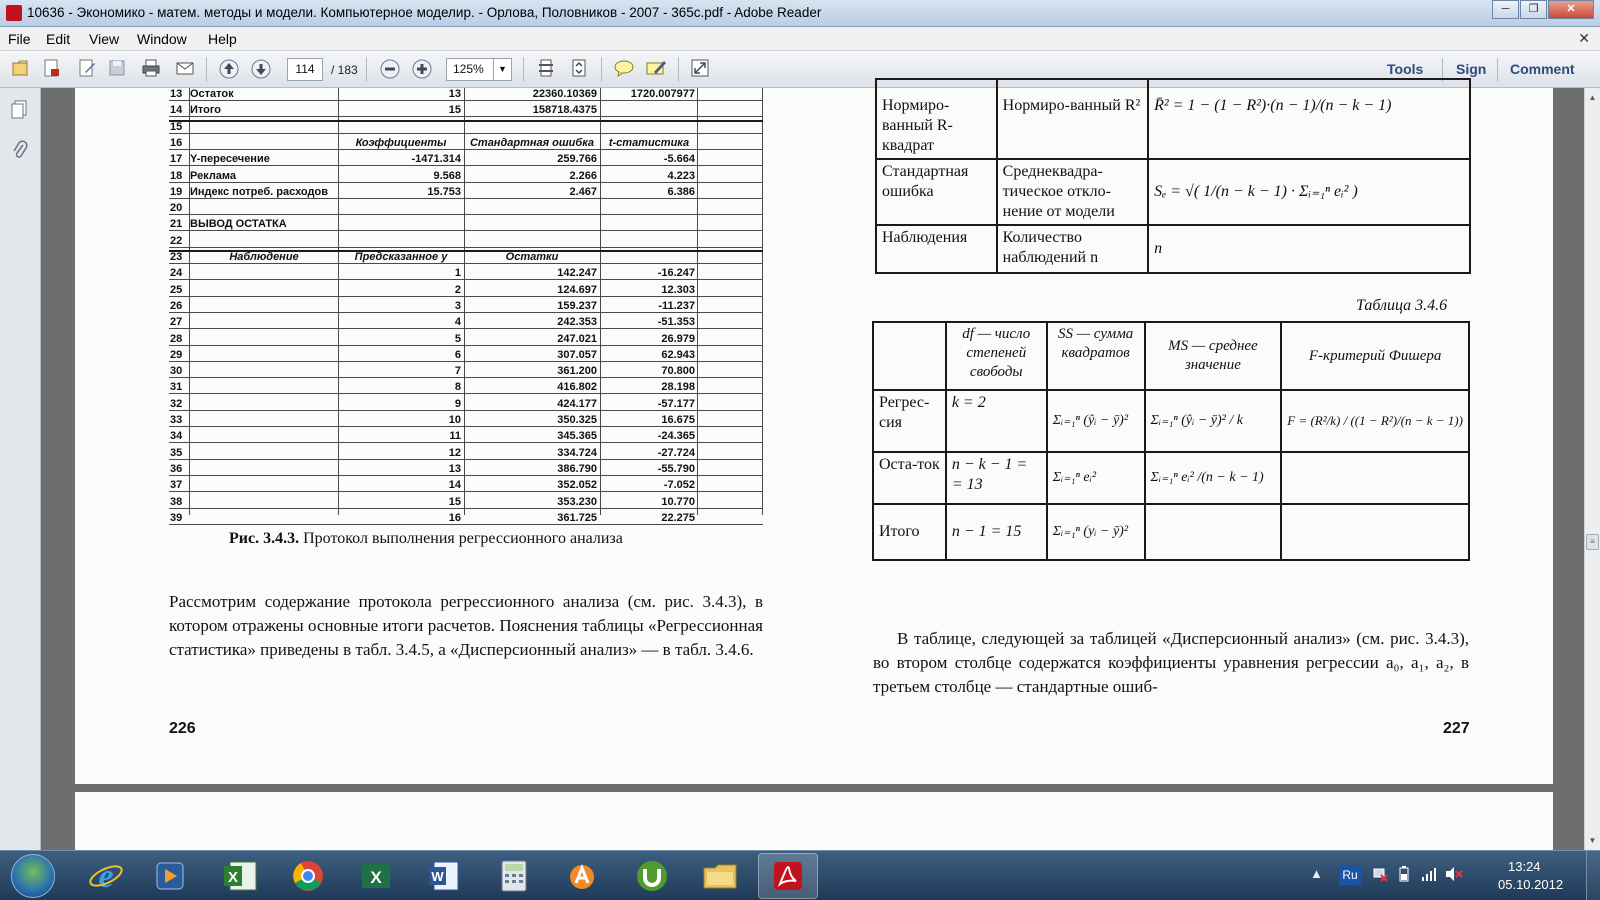 The width and height of the screenshot is (1600, 900). I want to click on start-button, so click(33, 876).